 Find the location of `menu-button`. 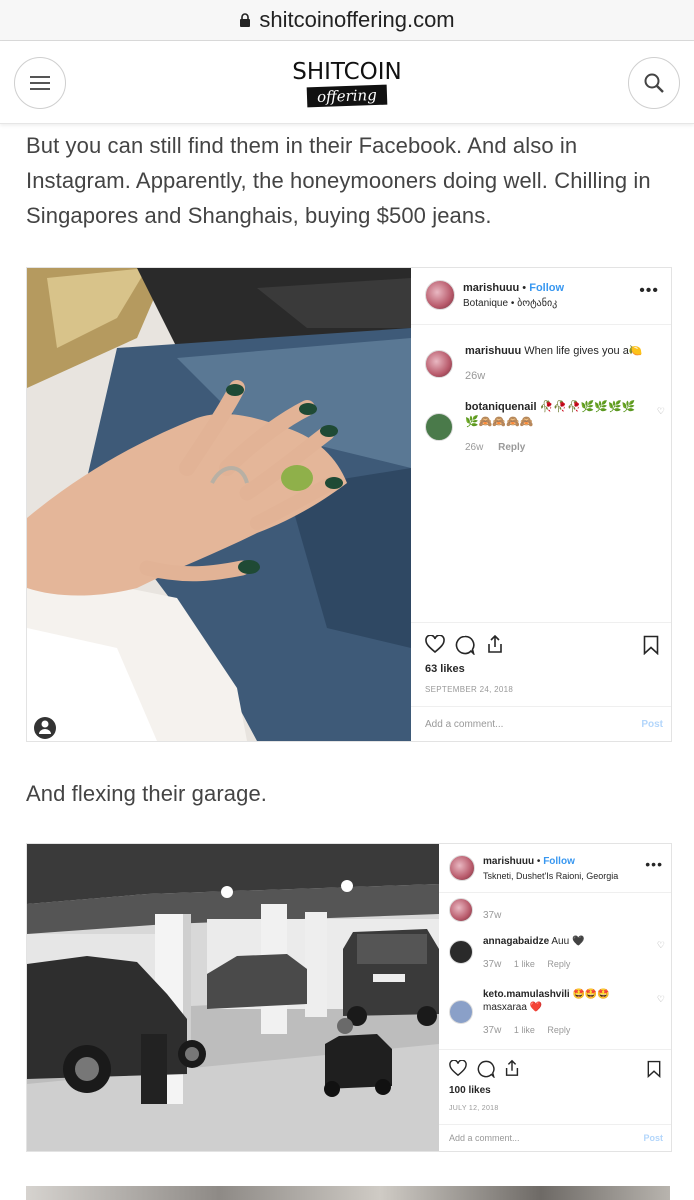

menu-button is located at coordinates (40, 83).